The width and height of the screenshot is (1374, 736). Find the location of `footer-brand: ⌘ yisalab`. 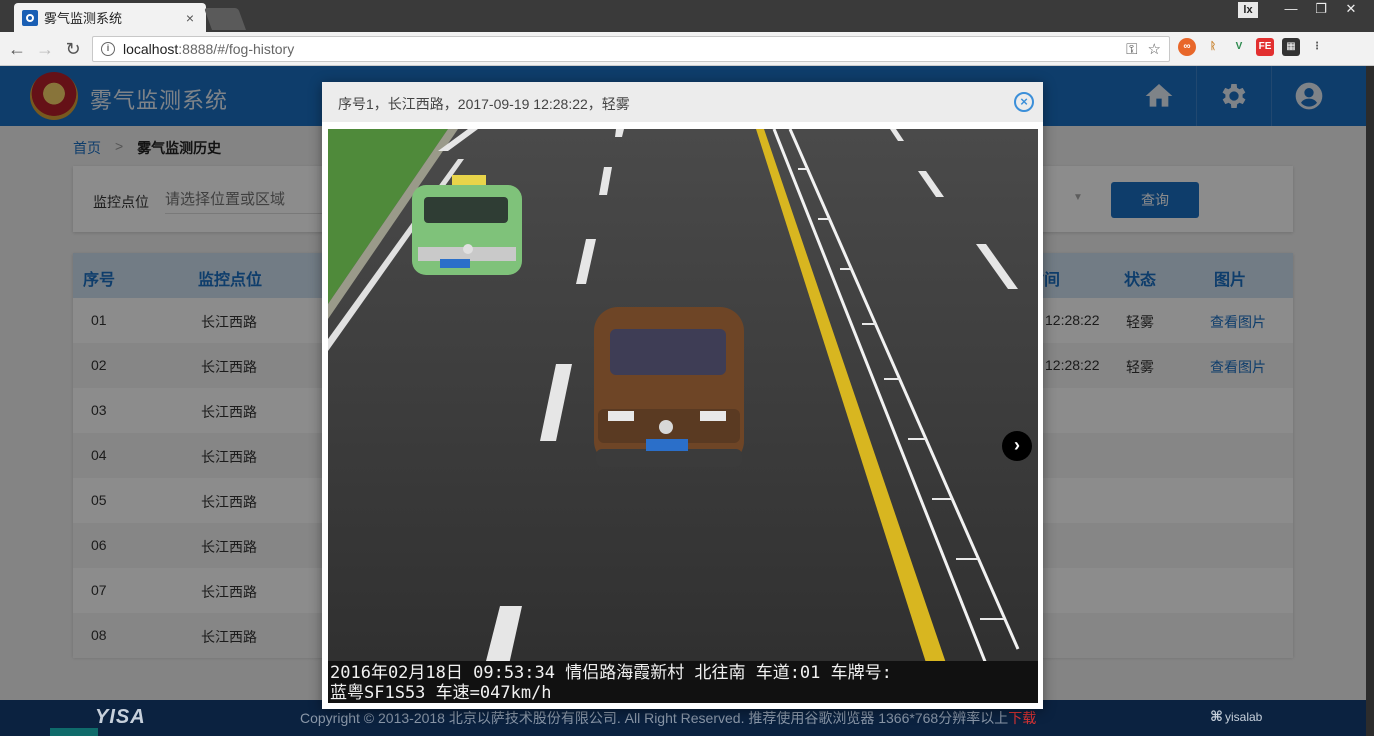

footer-brand: ⌘ yisalab is located at coordinates (1236, 716).